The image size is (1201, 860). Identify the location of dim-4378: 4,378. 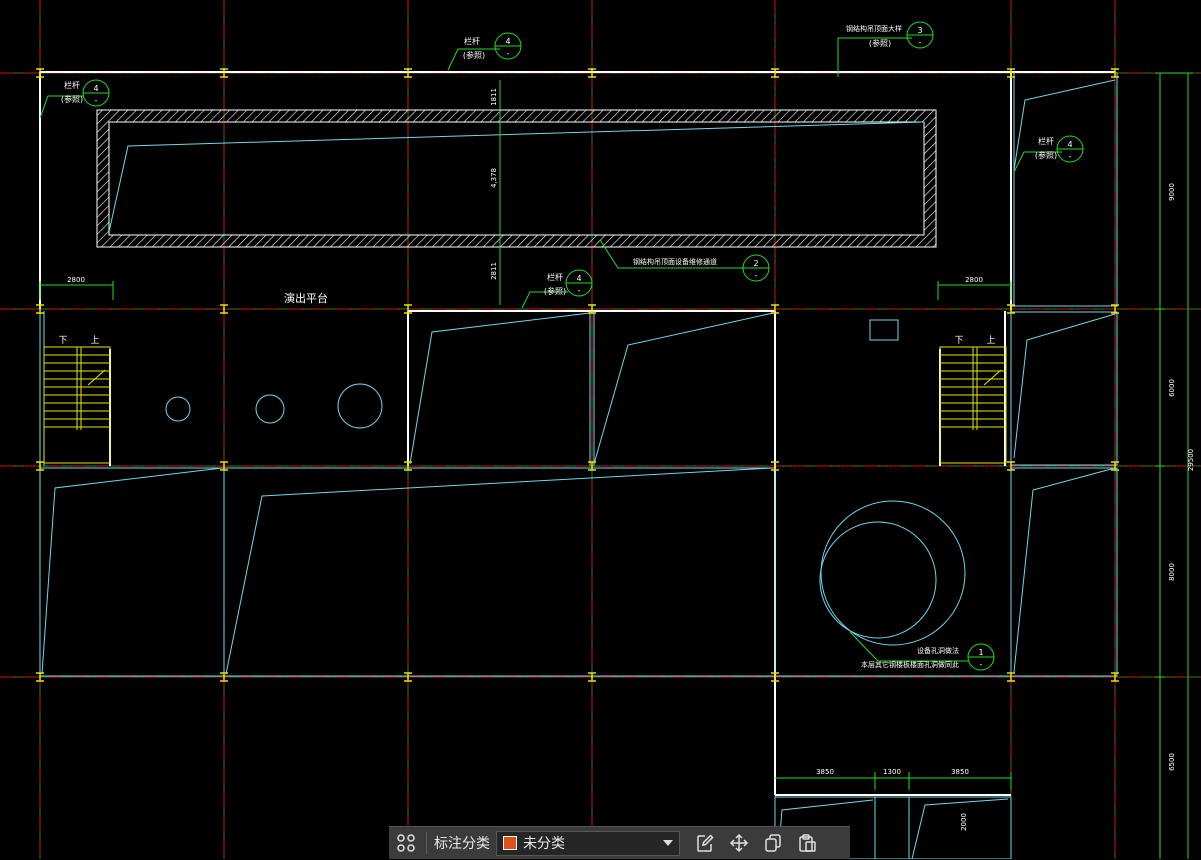
(494, 178).